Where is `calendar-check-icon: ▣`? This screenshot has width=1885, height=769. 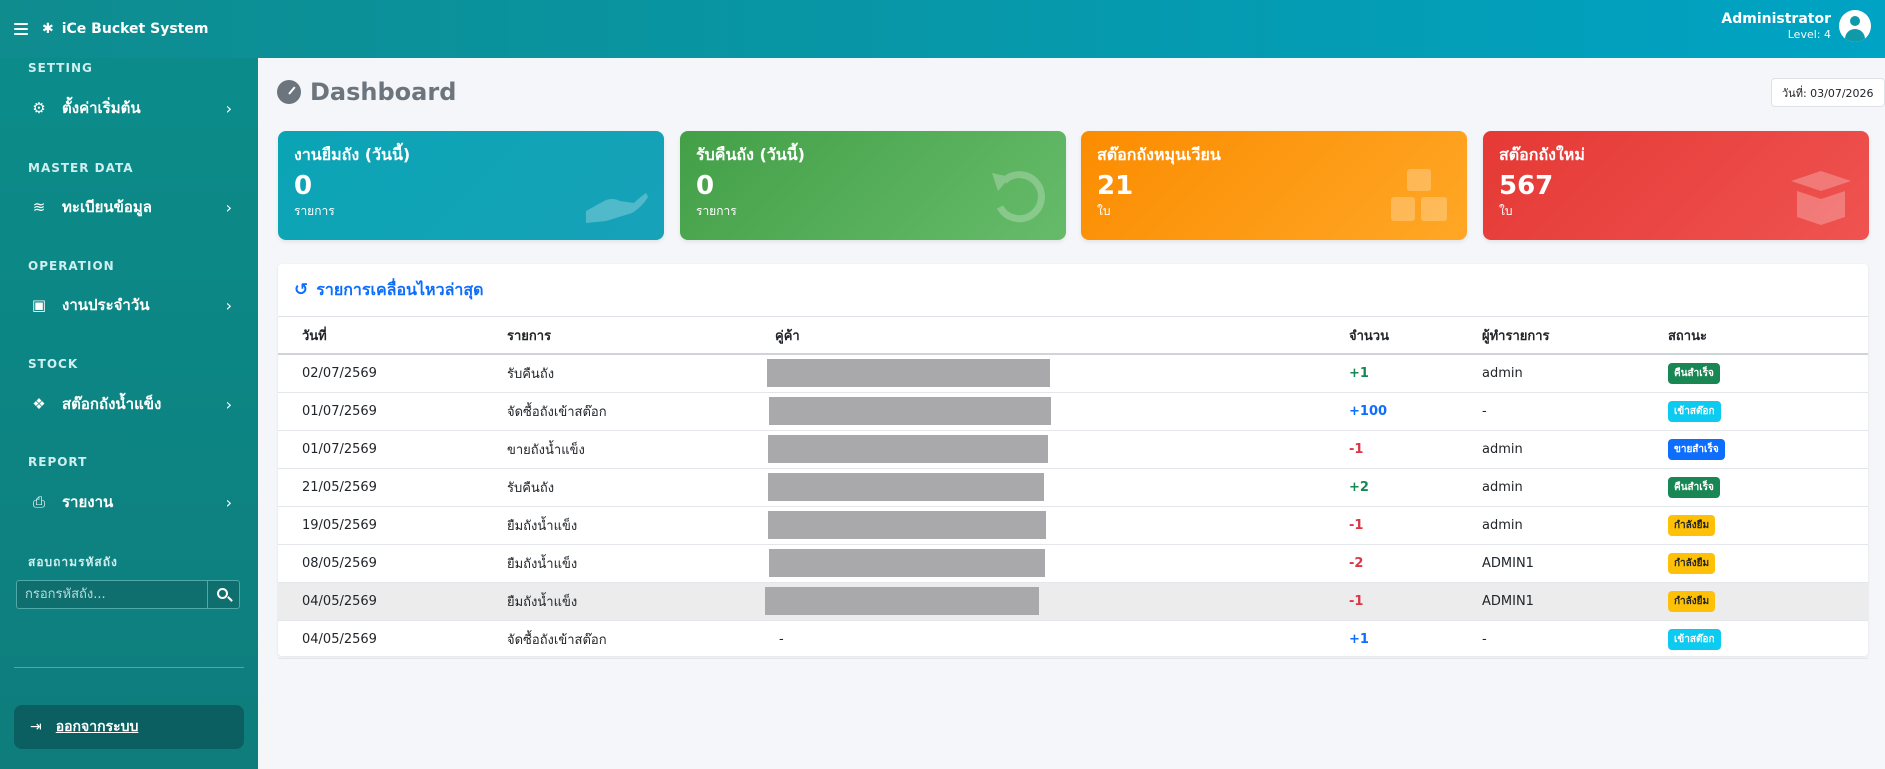
calendar-check-icon: ▣ is located at coordinates (39, 305).